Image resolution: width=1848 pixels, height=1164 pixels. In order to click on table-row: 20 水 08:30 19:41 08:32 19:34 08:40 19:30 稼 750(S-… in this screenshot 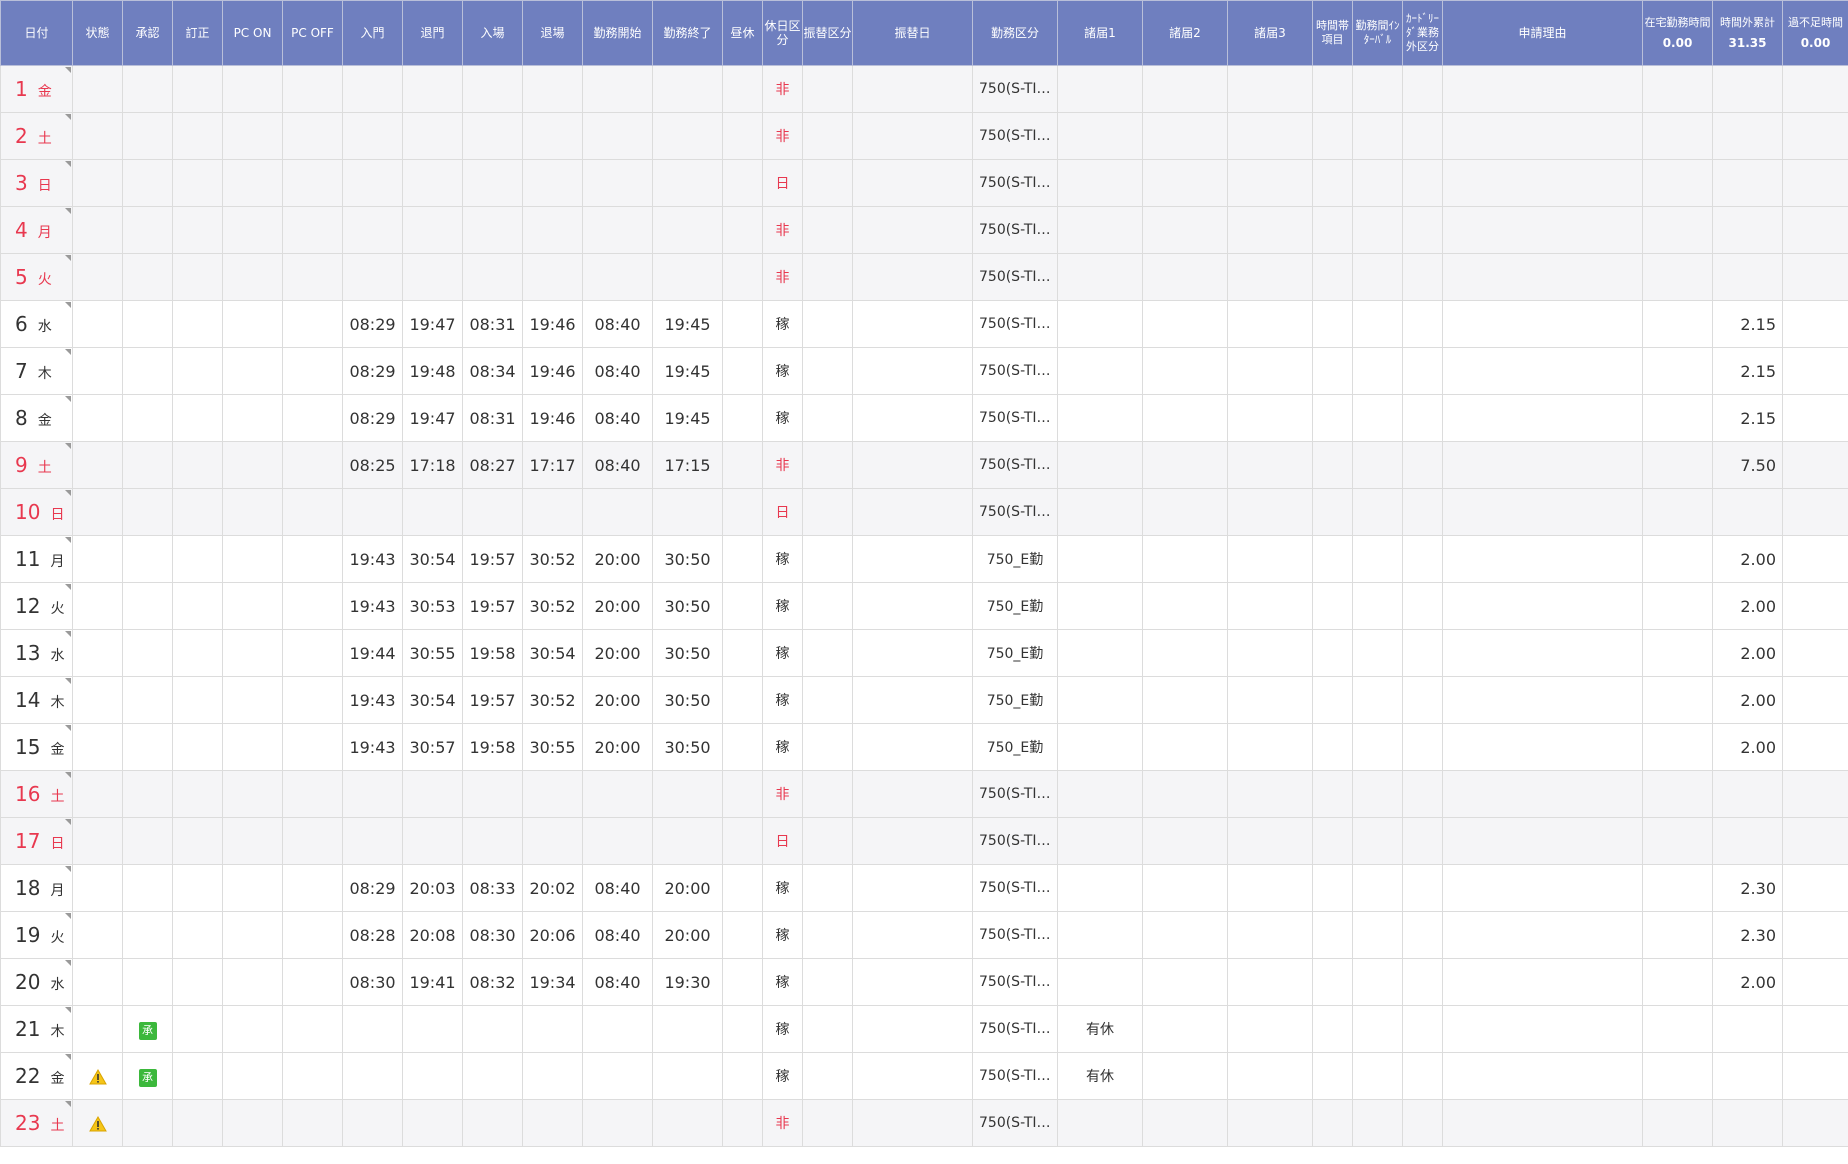, I will do `click(924, 982)`.